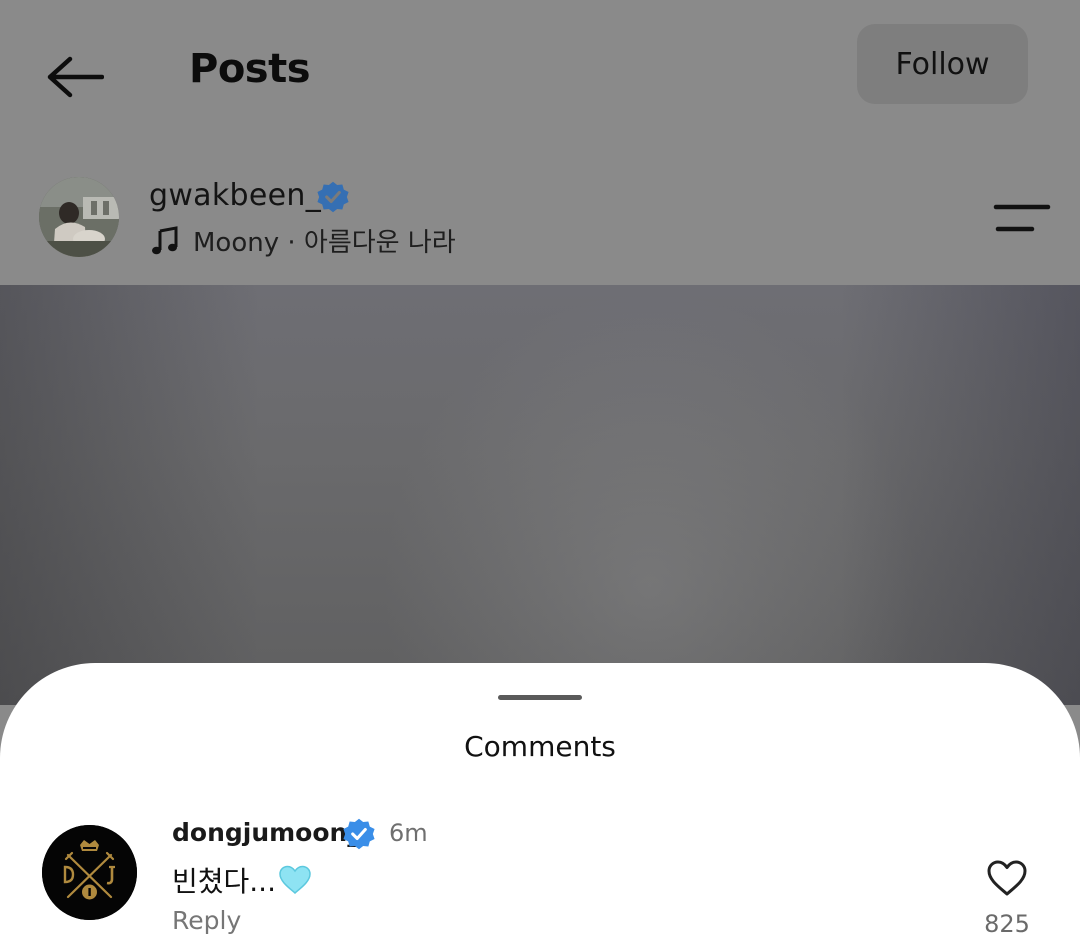  I want to click on music-note-icon, so click(165, 239).